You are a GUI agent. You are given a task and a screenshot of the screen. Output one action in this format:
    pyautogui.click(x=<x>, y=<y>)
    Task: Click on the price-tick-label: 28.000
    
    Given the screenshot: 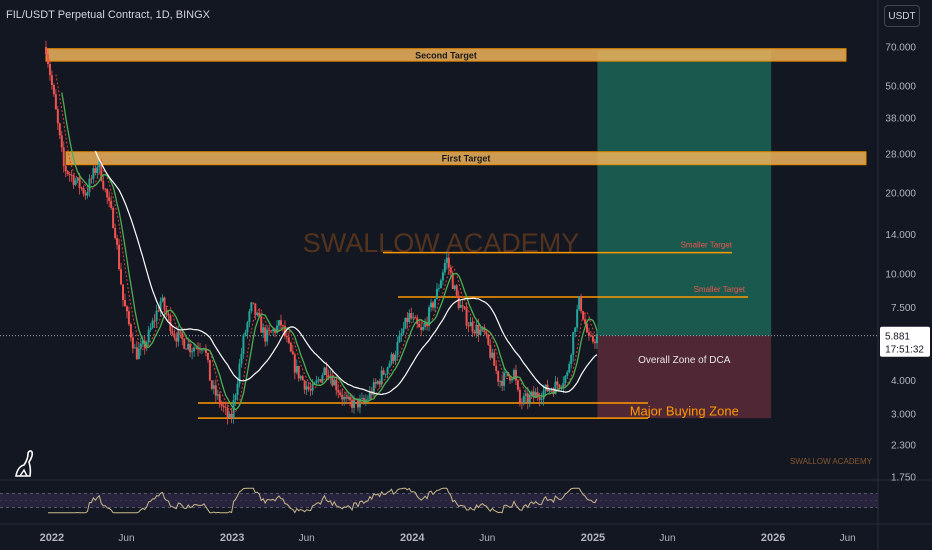 What is the action you would take?
    pyautogui.click(x=900, y=154)
    